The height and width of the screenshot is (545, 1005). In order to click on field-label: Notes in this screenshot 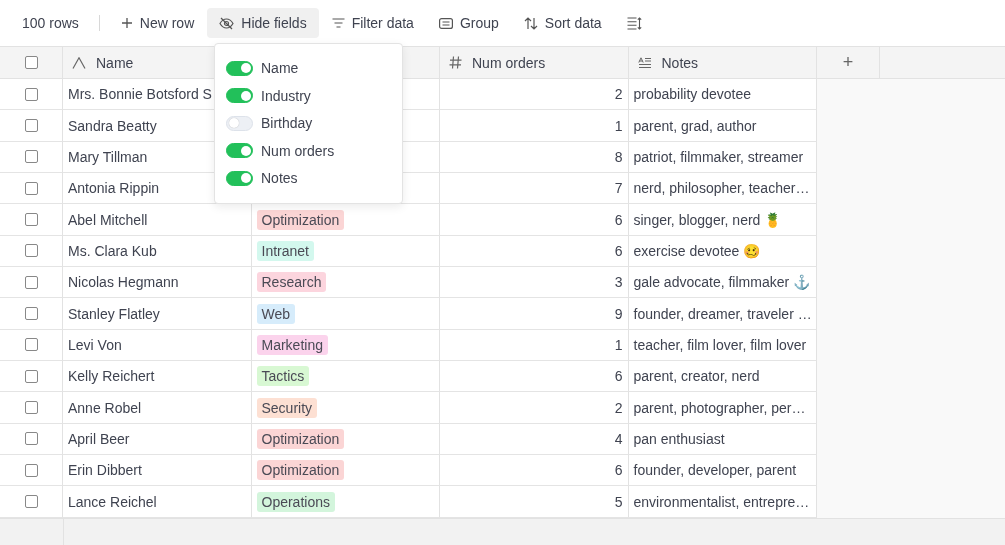, I will do `click(279, 178)`.